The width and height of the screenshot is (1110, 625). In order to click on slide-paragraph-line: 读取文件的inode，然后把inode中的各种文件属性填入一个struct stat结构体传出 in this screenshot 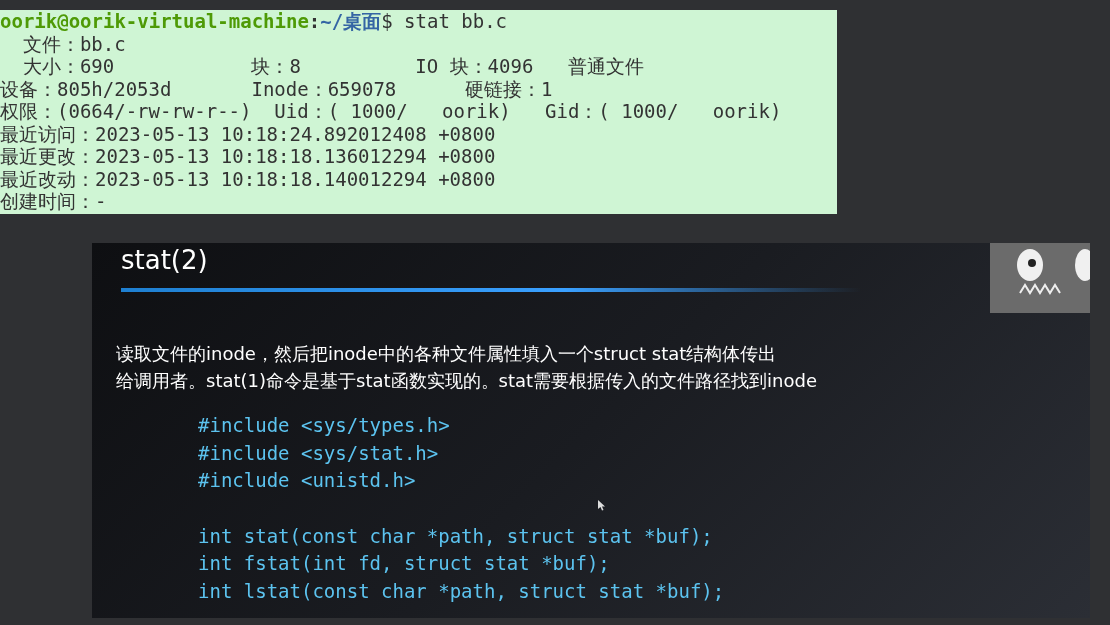, I will do `click(447, 354)`.